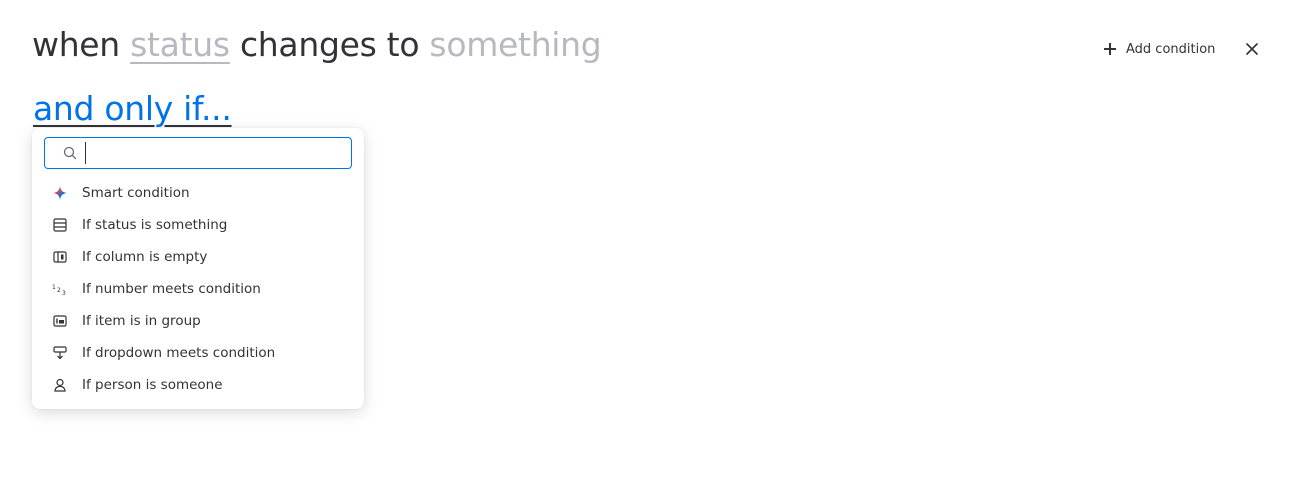 This screenshot has width=1295, height=478. I want to click on close-icon, so click(1252, 49).